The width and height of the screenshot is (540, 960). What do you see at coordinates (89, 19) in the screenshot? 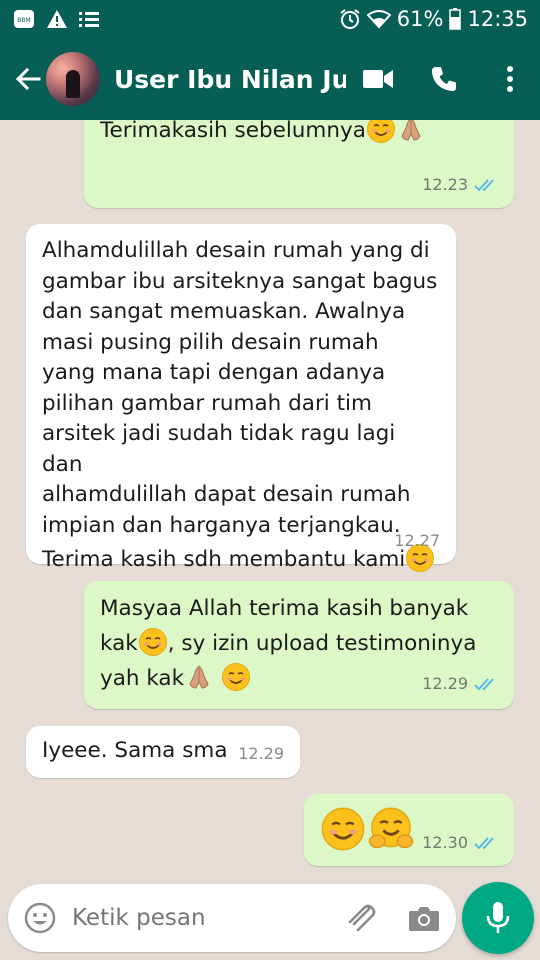
I see `list-icon` at bounding box center [89, 19].